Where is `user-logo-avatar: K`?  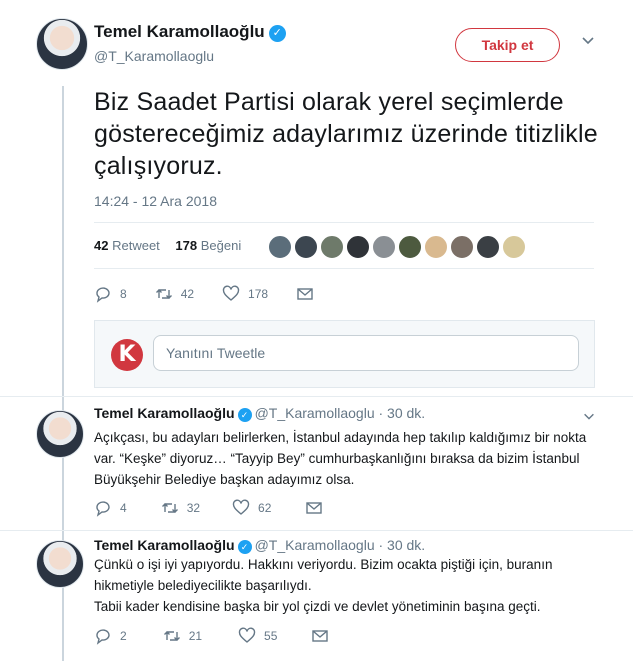
user-logo-avatar: K is located at coordinates (127, 355).